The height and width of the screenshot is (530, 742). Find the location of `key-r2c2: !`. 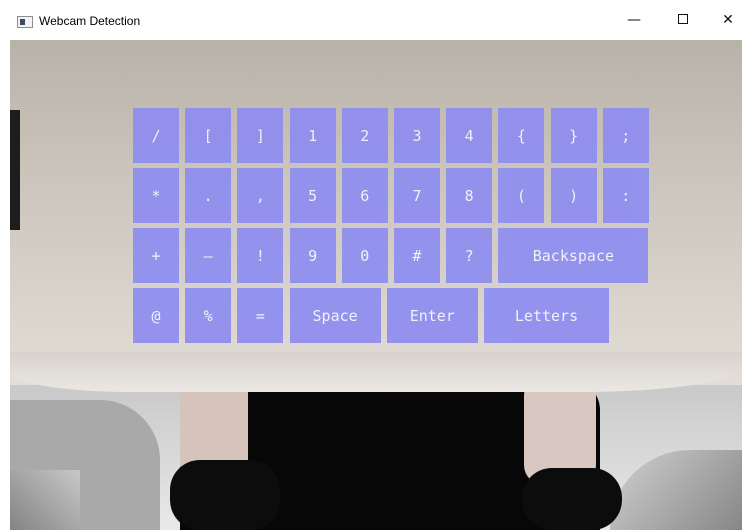

key-r2c2: ! is located at coordinates (260, 255).